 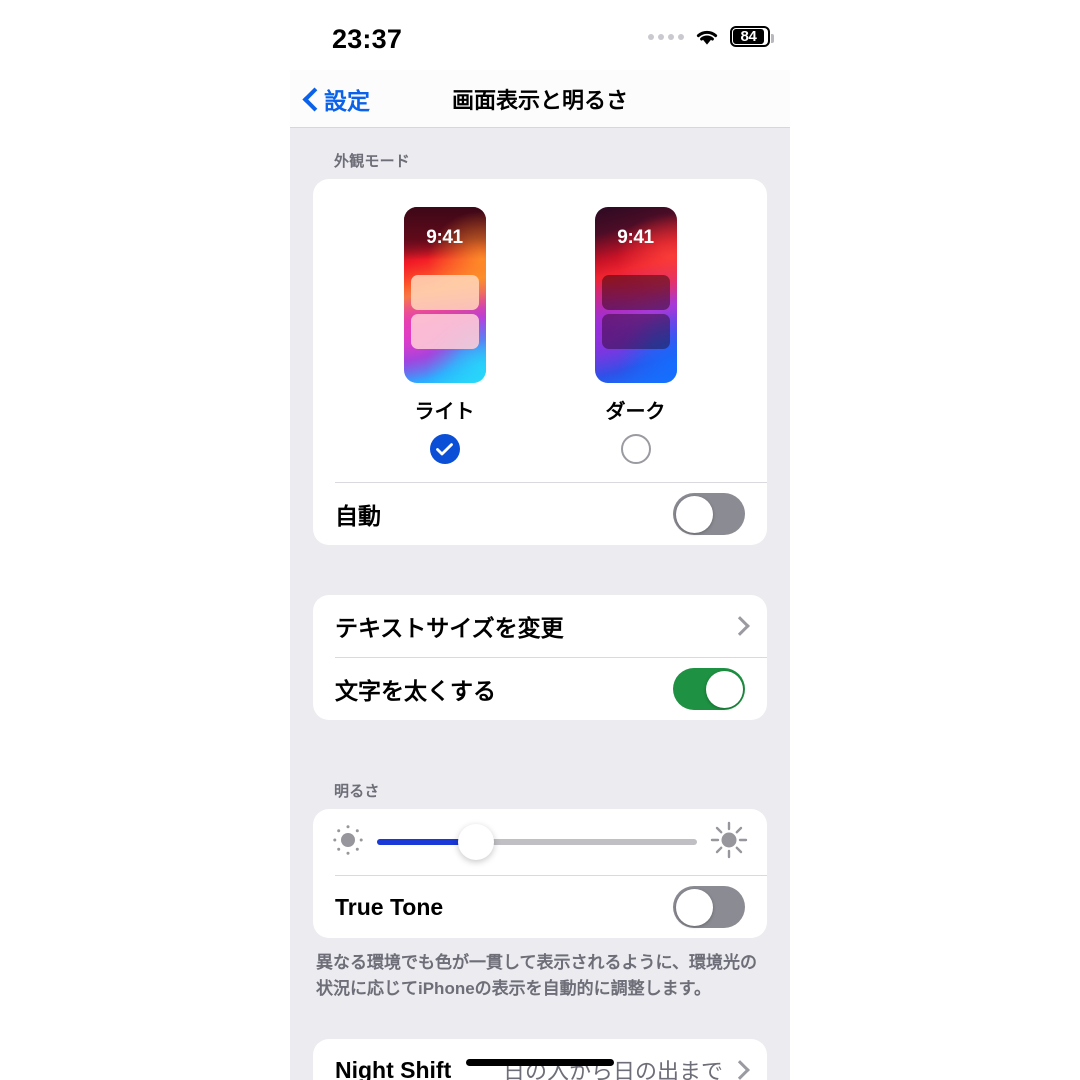 I want to click on bold-text-row: 文字を太くする, so click(x=540, y=689).